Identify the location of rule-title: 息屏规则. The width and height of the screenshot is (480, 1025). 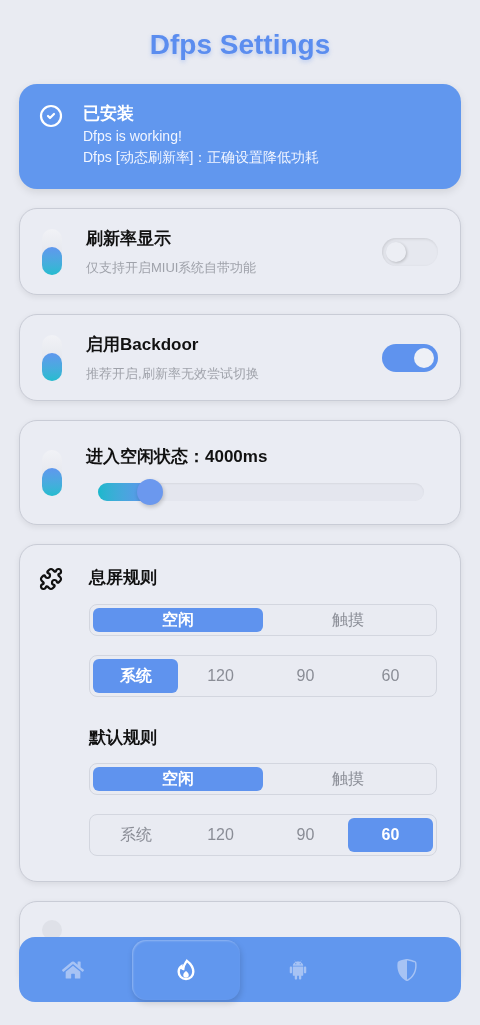
(123, 578).